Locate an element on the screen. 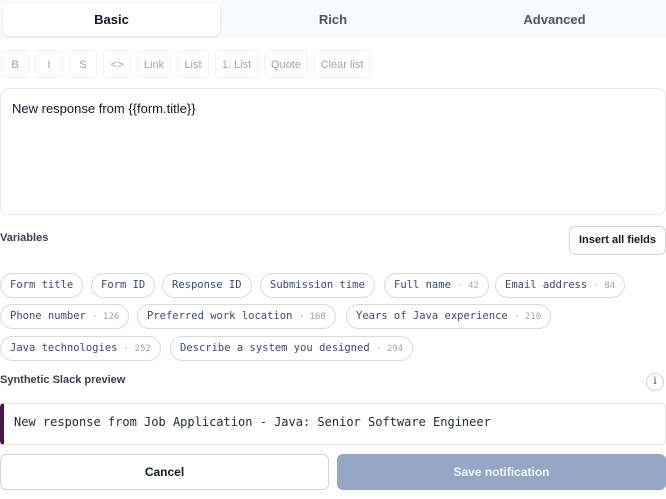  strikethrough-button: S is located at coordinates (83, 64).